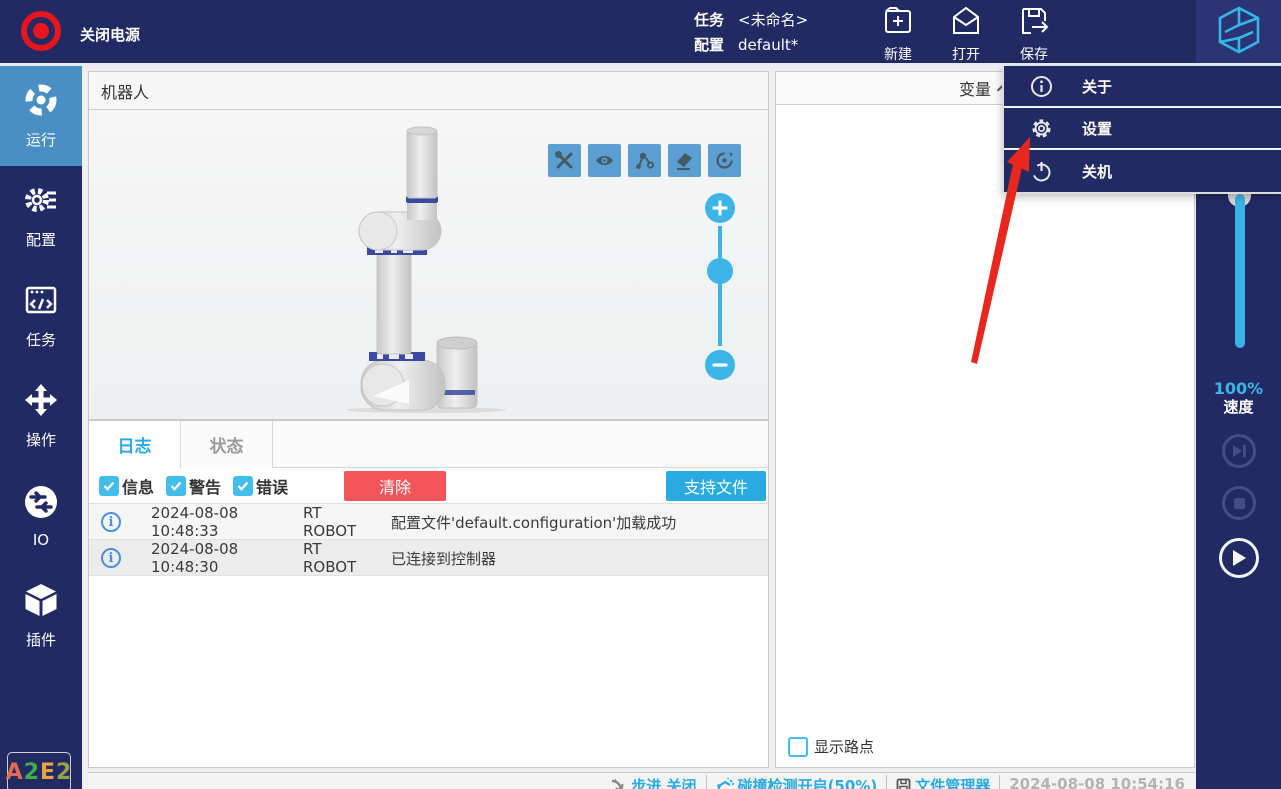 This screenshot has width=1281, height=789. I want to click on plus-icon, so click(720, 208).